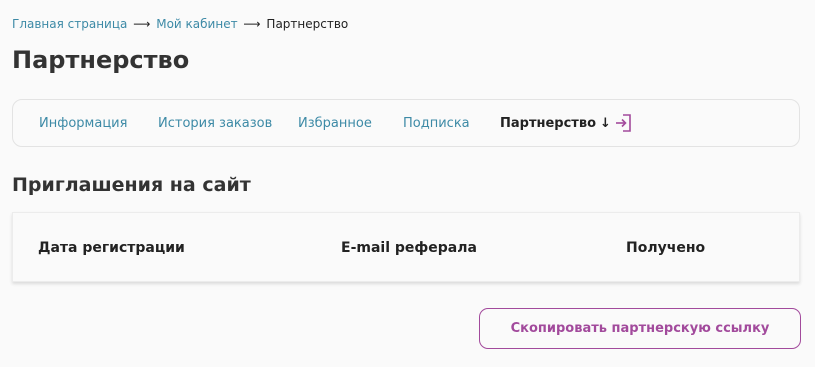  What do you see at coordinates (548, 123) in the screenshot?
I see `tab-partnership-label: Партнерство` at bounding box center [548, 123].